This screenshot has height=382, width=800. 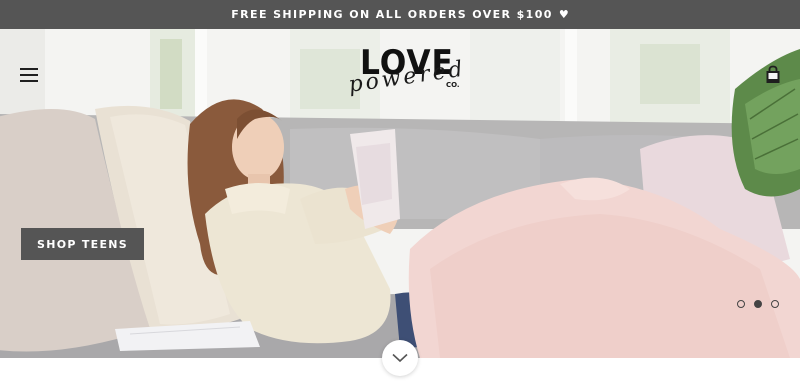 What do you see at coordinates (406, 74) in the screenshot?
I see `brand-logo: LOVE powered CO.` at bounding box center [406, 74].